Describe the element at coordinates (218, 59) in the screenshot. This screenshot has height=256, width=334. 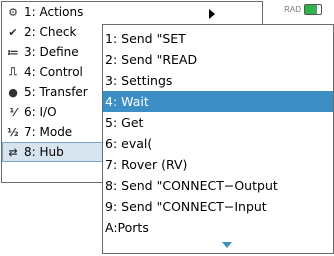
I see `submenu-item-send-read: 2: Send "READ` at that location.